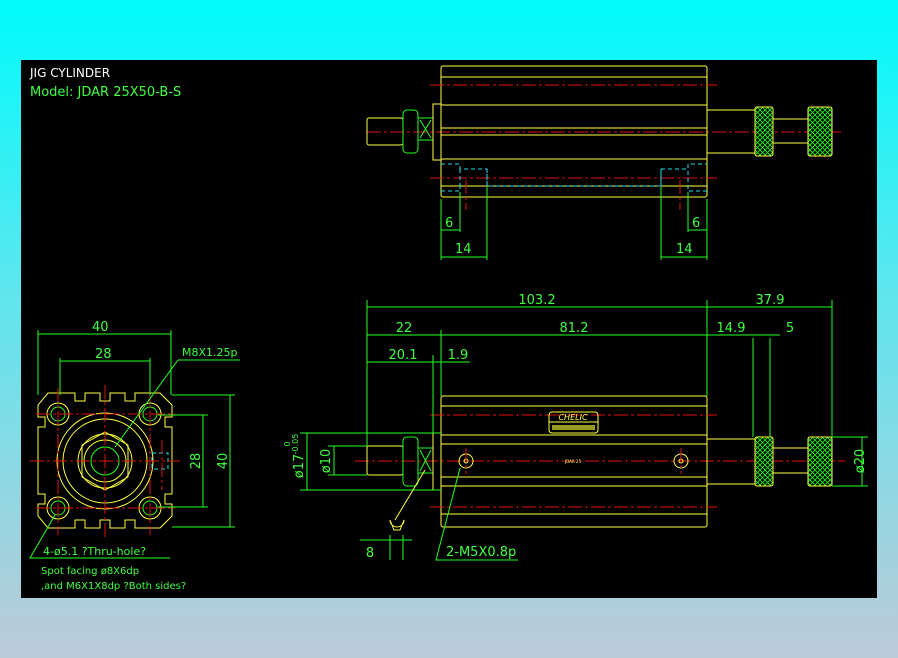 The image size is (898, 658). I want to click on dim-knob-diameter: ø20, so click(860, 461).